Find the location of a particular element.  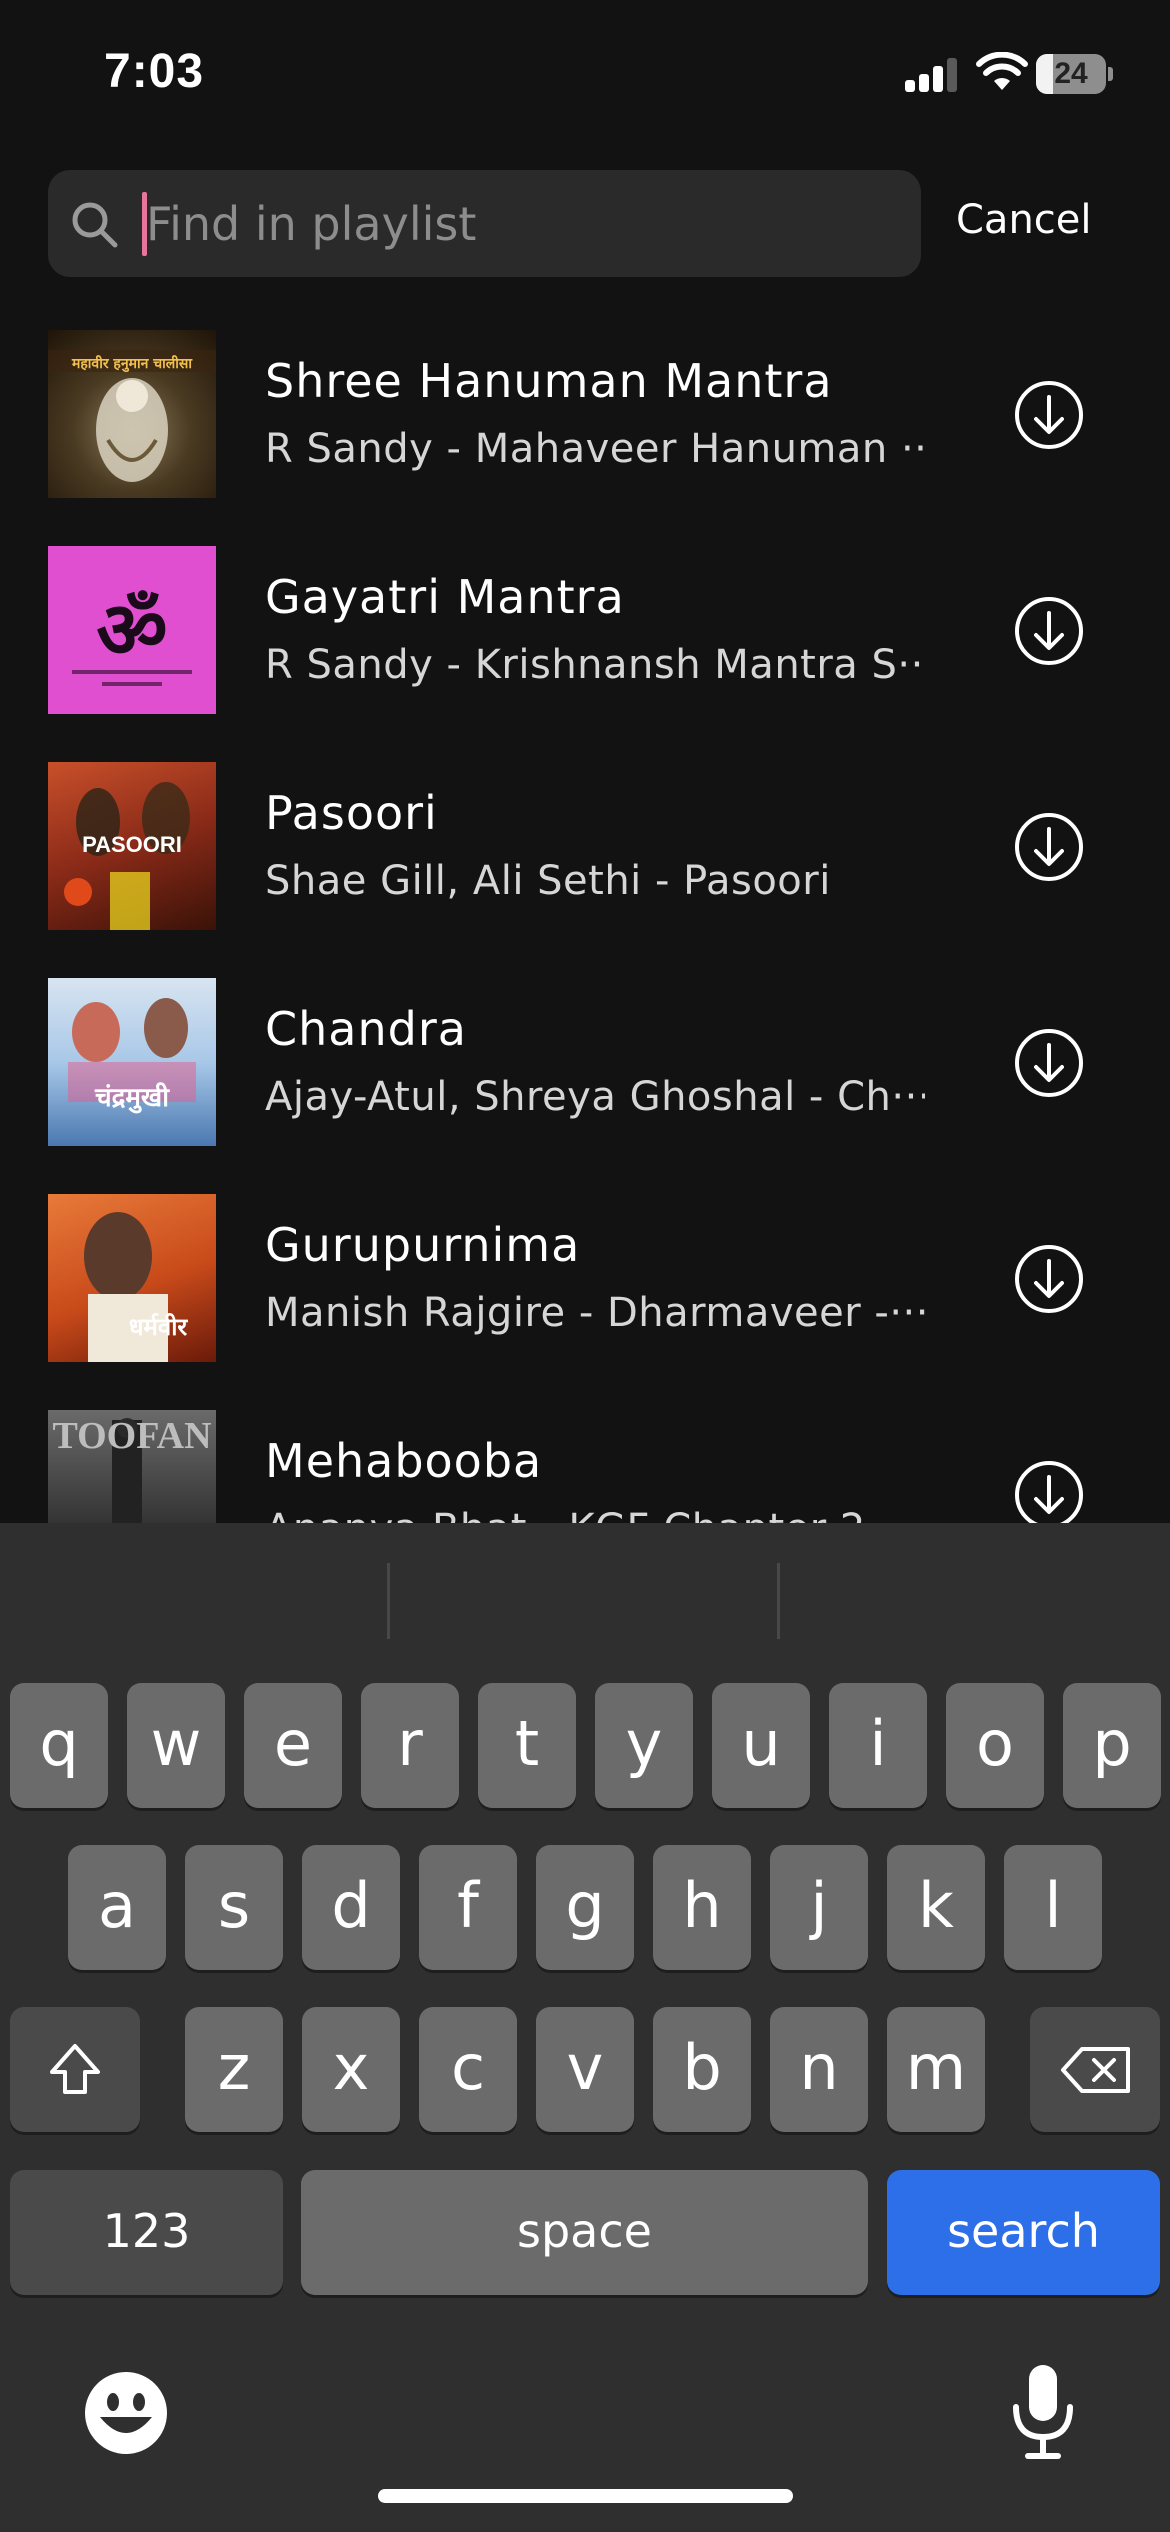

shift-key is located at coordinates (75, 2069).